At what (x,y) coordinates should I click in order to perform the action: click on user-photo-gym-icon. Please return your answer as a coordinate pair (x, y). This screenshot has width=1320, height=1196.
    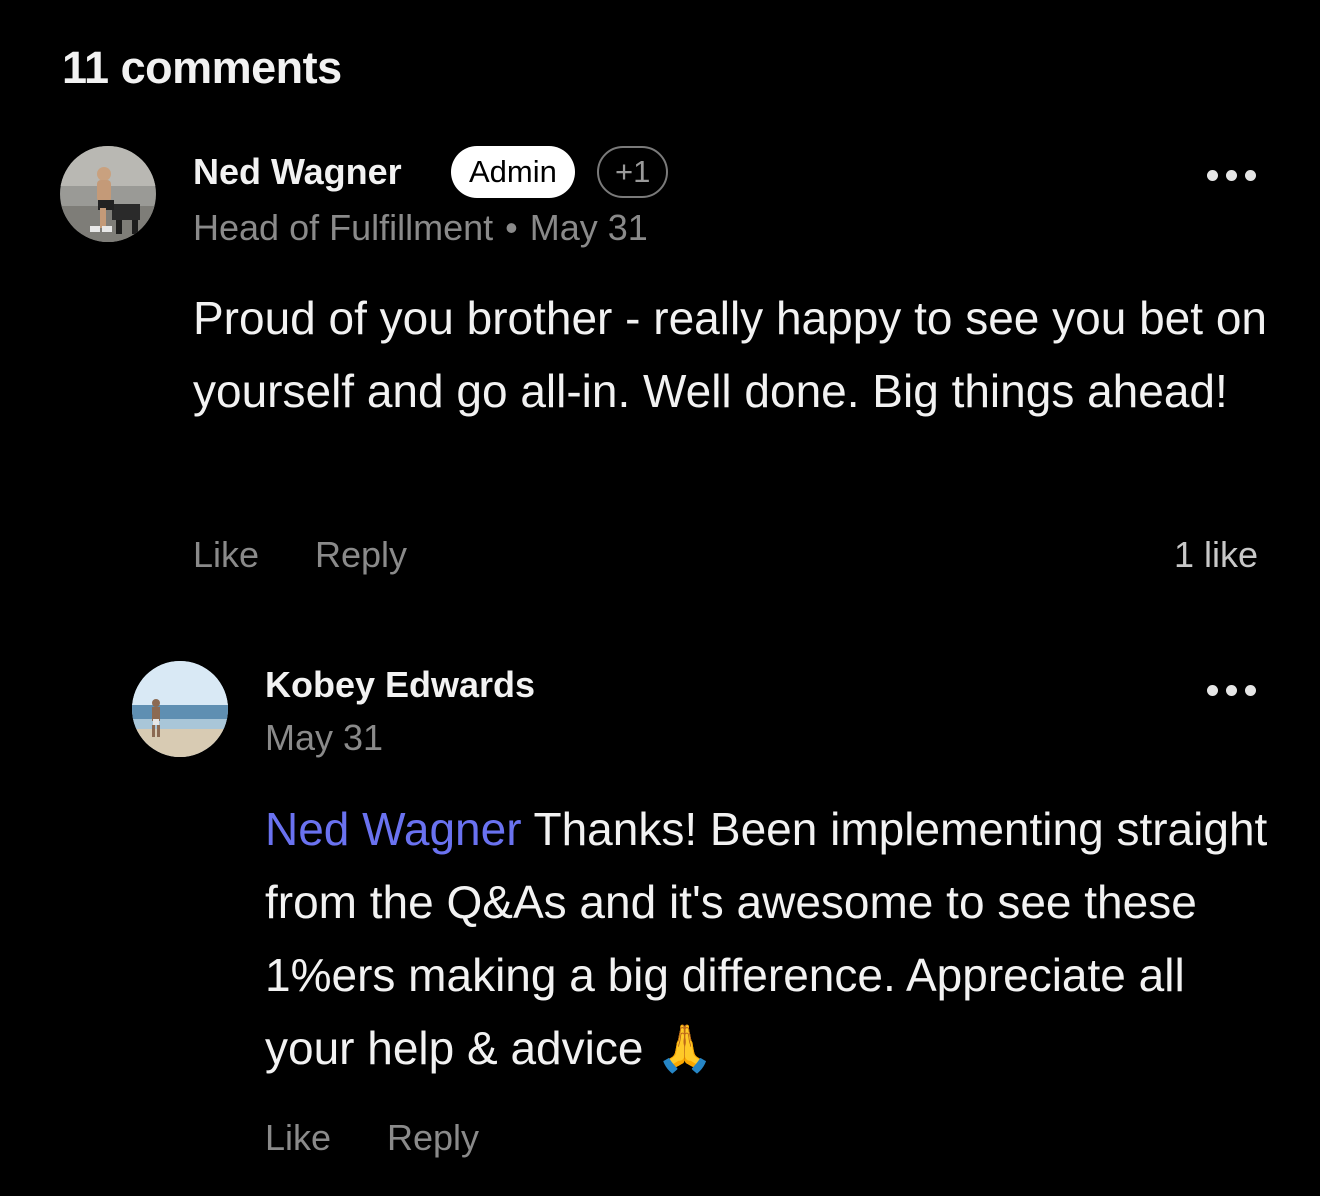
    Looking at the image, I should click on (108, 194).